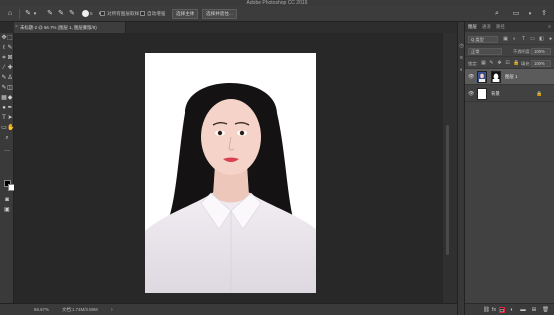  Describe the element at coordinates (235, 27) in the screenshot. I see `document-tab-bar: × 未标题-2 @ 66.7% (图层 1, 图层蒙版/8)` at that location.